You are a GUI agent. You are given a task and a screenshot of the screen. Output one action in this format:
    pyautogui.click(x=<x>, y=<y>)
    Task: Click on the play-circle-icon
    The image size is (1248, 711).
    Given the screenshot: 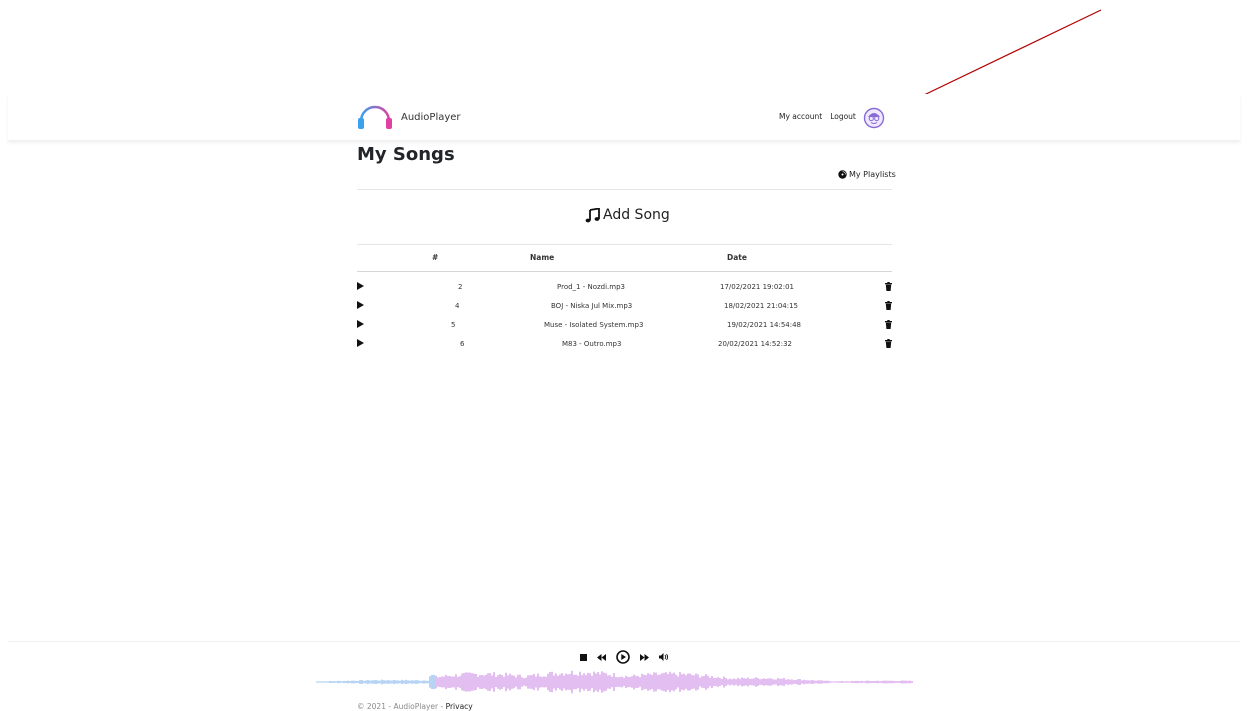 What is the action you would take?
    pyautogui.click(x=623, y=657)
    